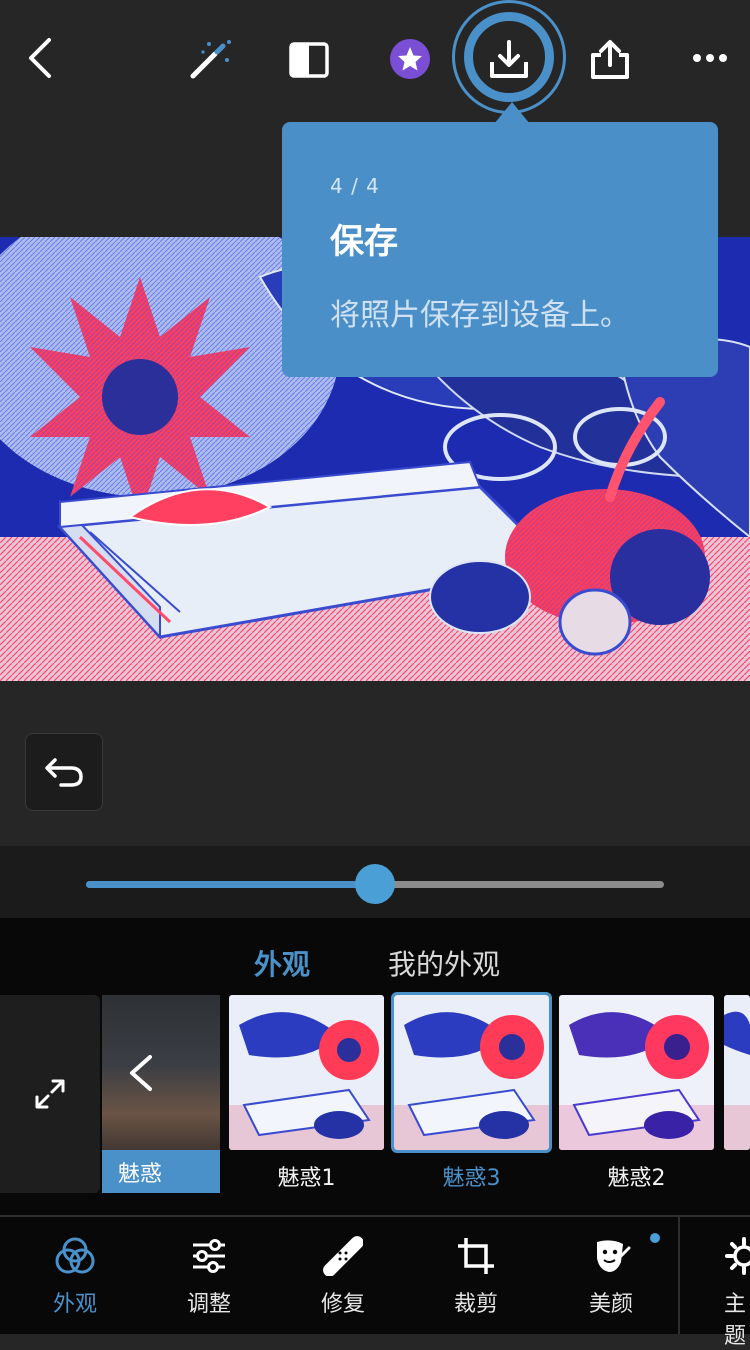  I want to click on nav-item-adjust: 调整, so click(209, 1277).